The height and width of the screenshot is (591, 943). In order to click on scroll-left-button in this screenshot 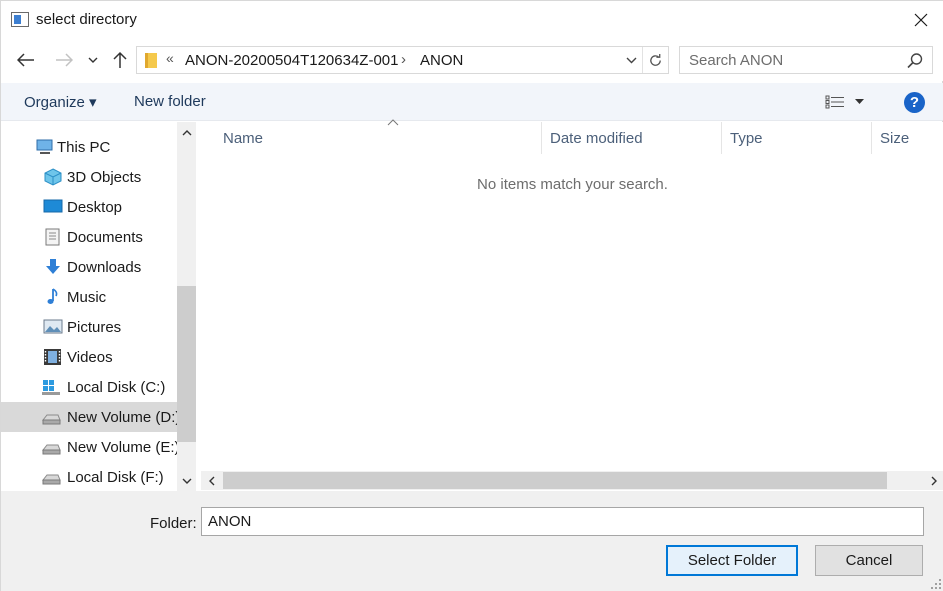, I will do `click(211, 480)`.